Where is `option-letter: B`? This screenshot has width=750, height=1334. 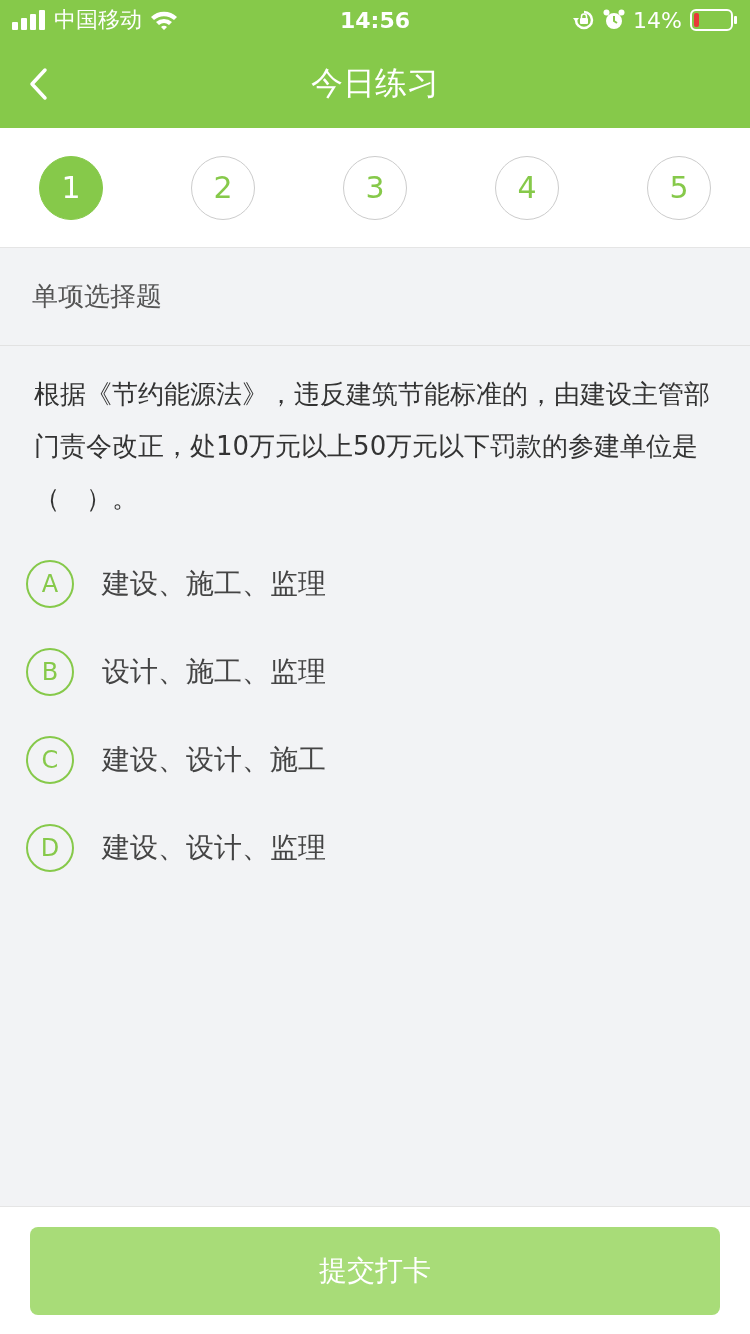
option-letter: B is located at coordinates (50, 672).